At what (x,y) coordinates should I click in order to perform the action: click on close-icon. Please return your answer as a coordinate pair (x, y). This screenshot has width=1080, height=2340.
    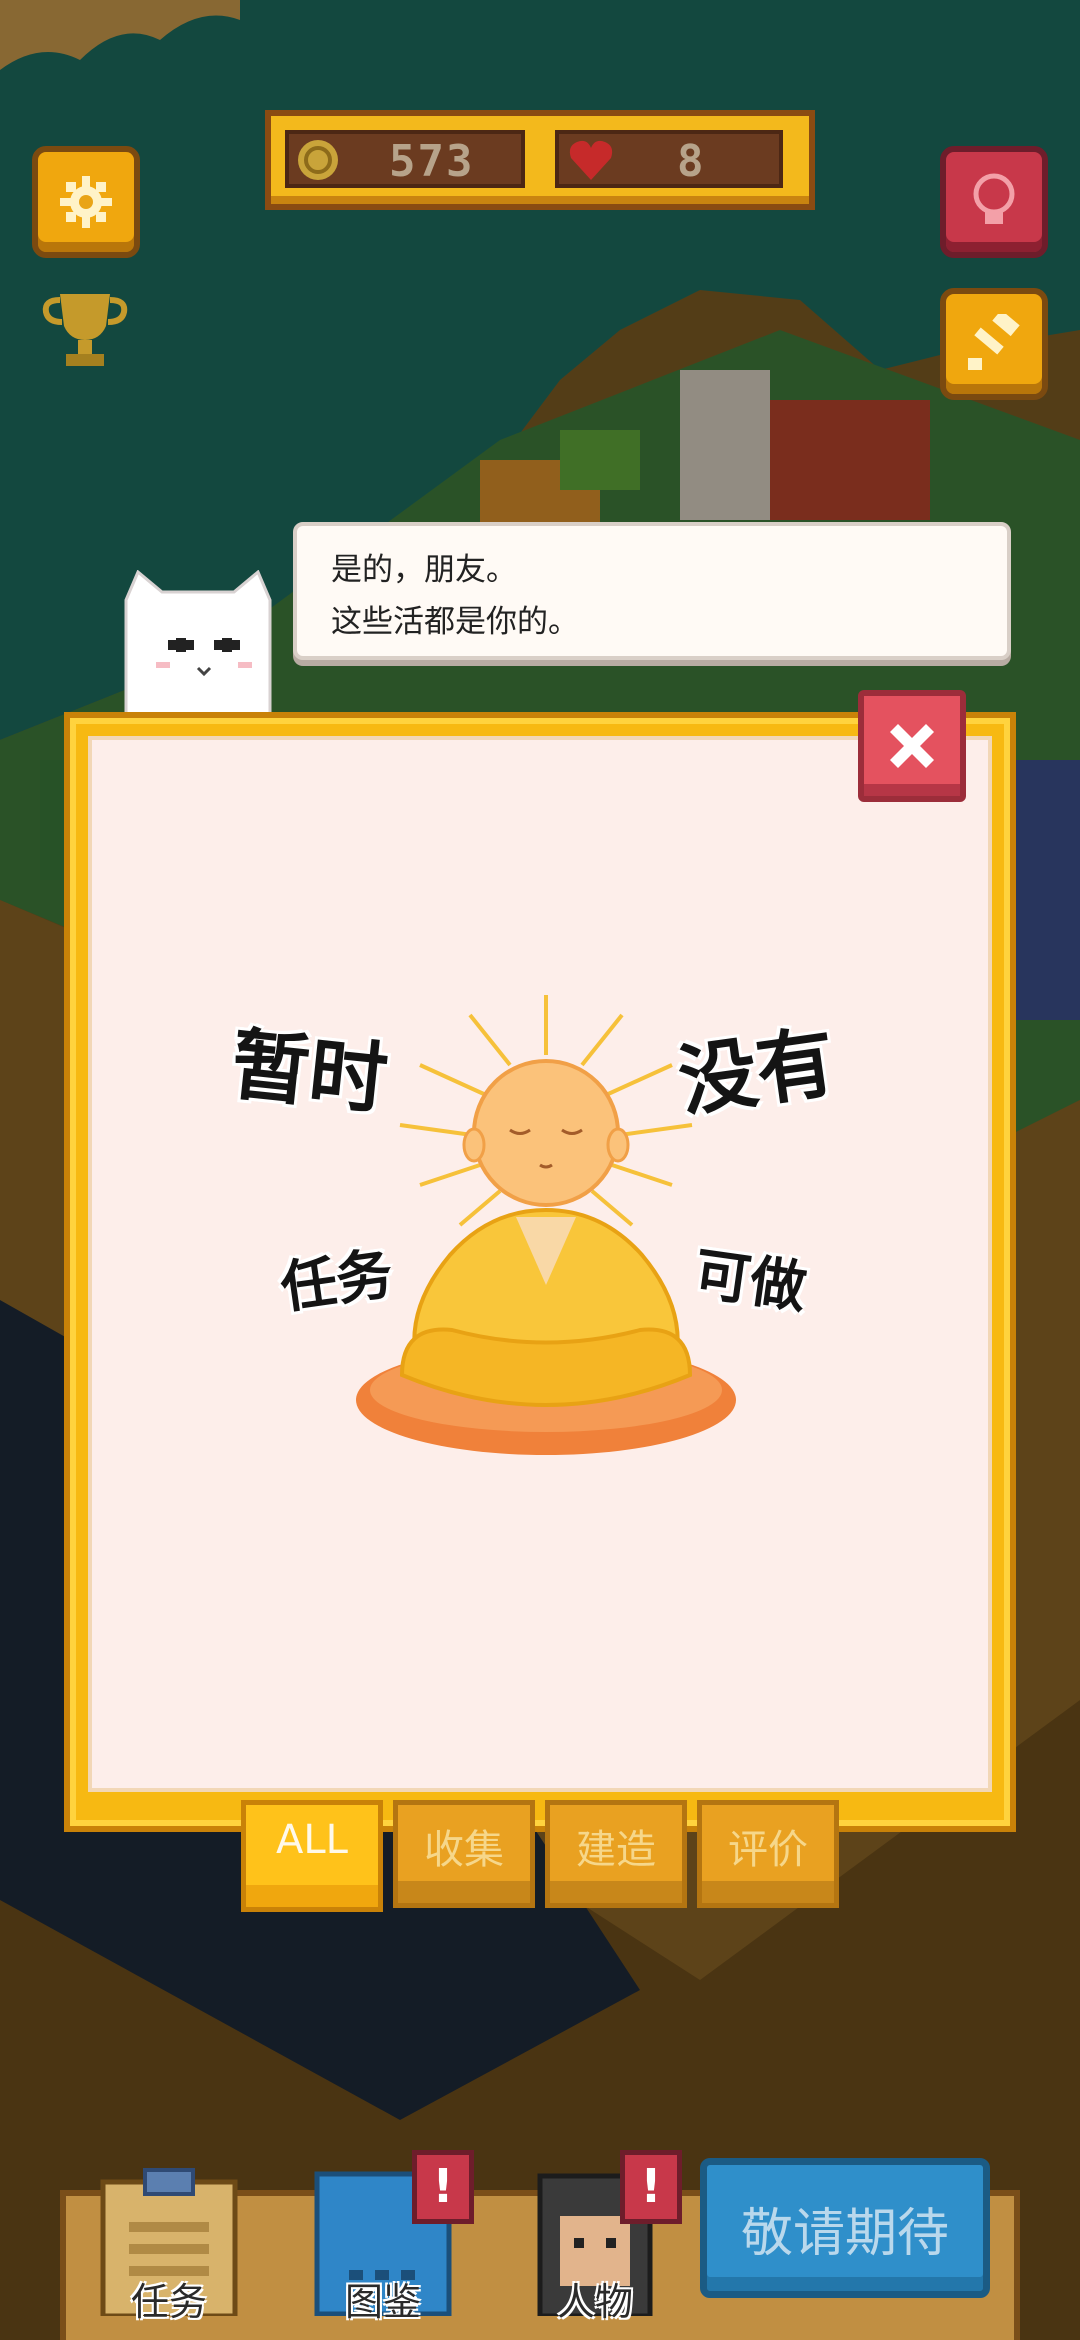
    Looking at the image, I should click on (912, 746).